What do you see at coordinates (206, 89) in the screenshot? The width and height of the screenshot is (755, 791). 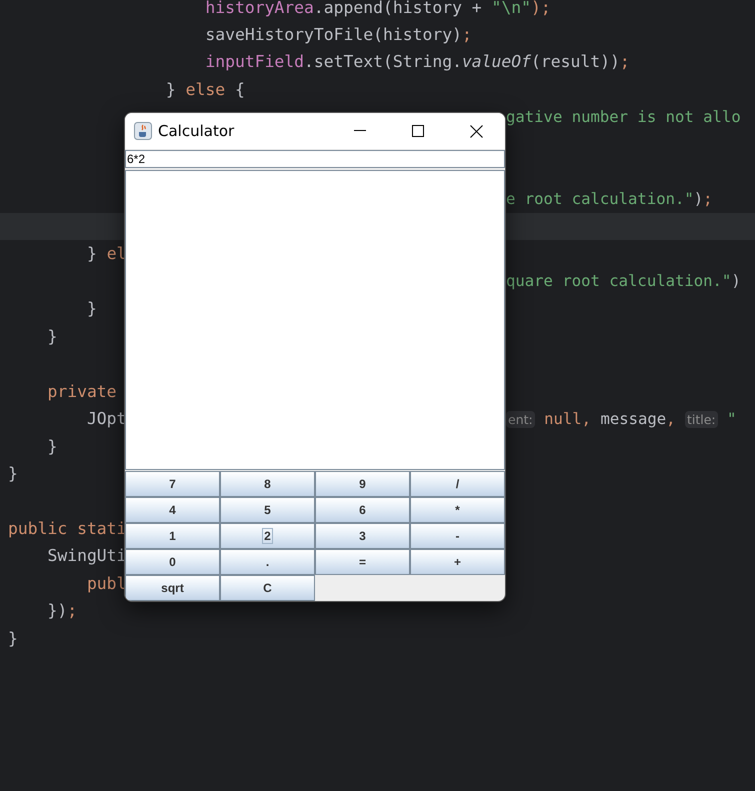 I see `code-keyword: else` at bounding box center [206, 89].